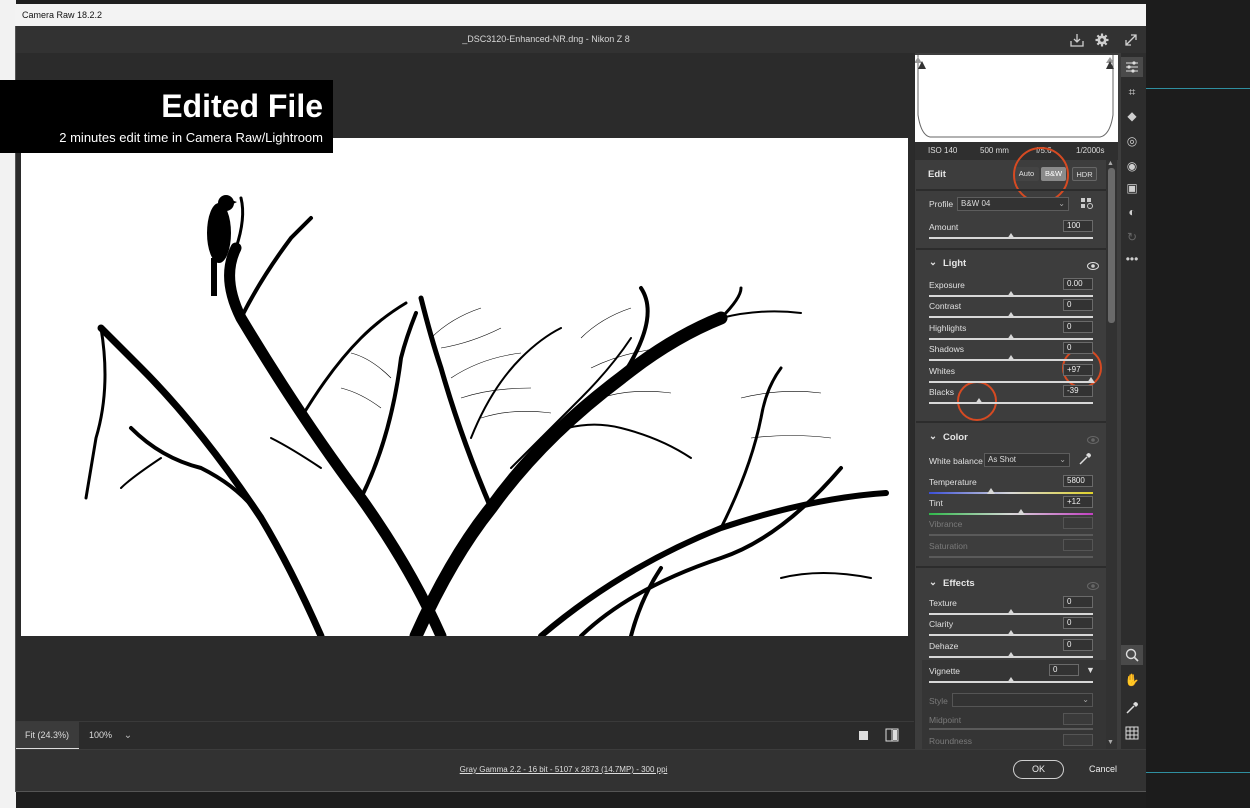  Describe the element at coordinates (1078, 623) in the screenshot. I see `clarity-value: 0` at that location.